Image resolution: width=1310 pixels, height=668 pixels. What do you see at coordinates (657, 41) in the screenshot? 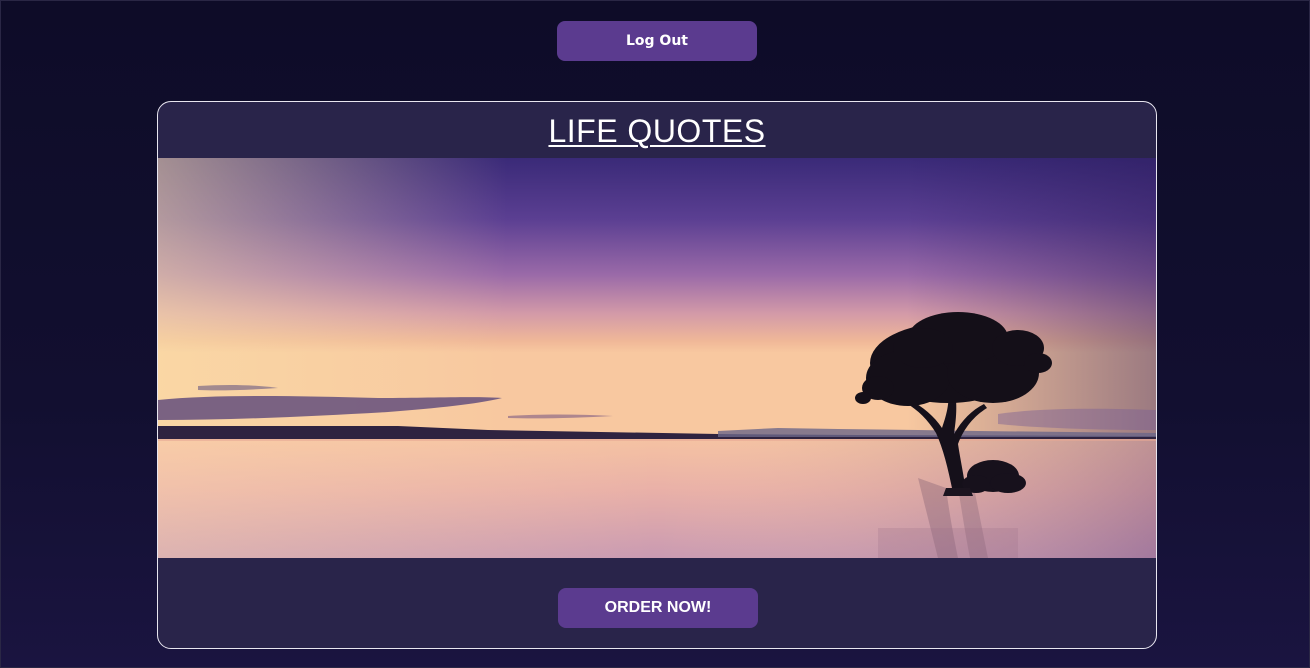
I see `logout-button: Log Out` at bounding box center [657, 41].